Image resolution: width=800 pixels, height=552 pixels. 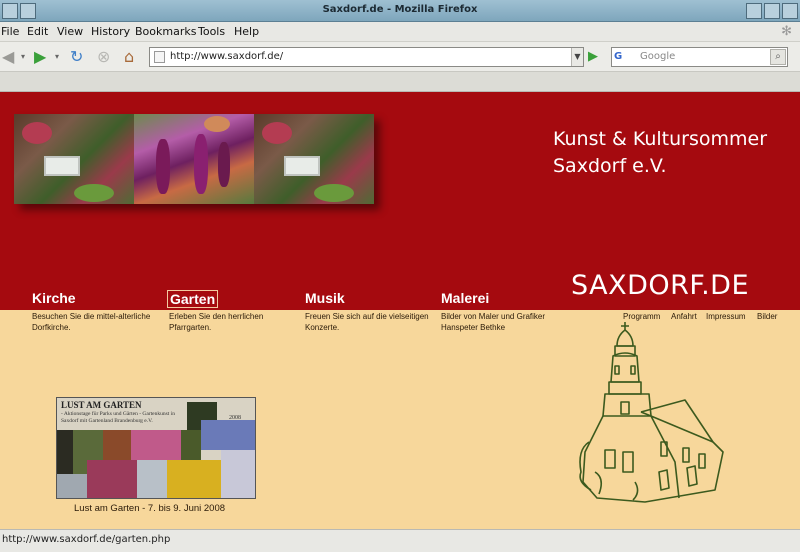 I want to click on window-close-button, so click(x=790, y=11).